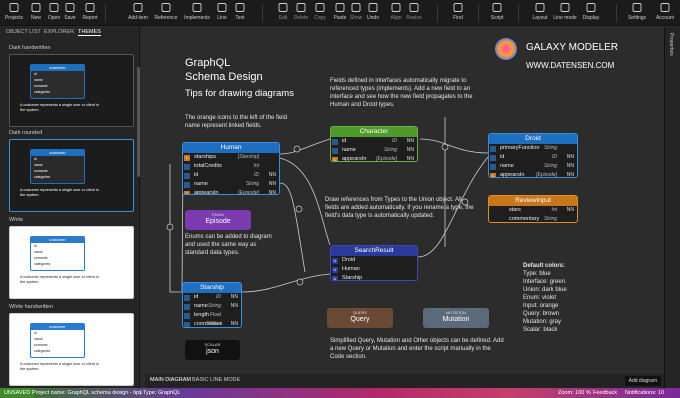  What do you see at coordinates (320, 18) in the screenshot?
I see `toolbar-label: Copy` at bounding box center [320, 18].